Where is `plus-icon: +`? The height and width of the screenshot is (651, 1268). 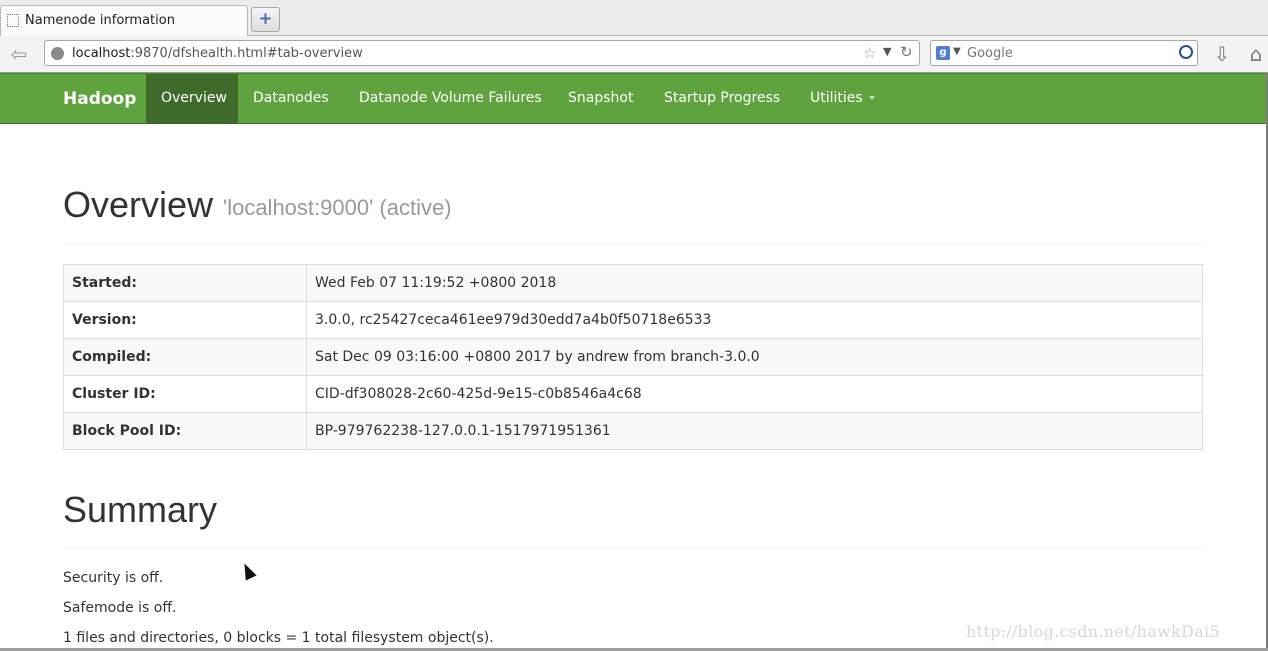
plus-icon: + is located at coordinates (265, 19).